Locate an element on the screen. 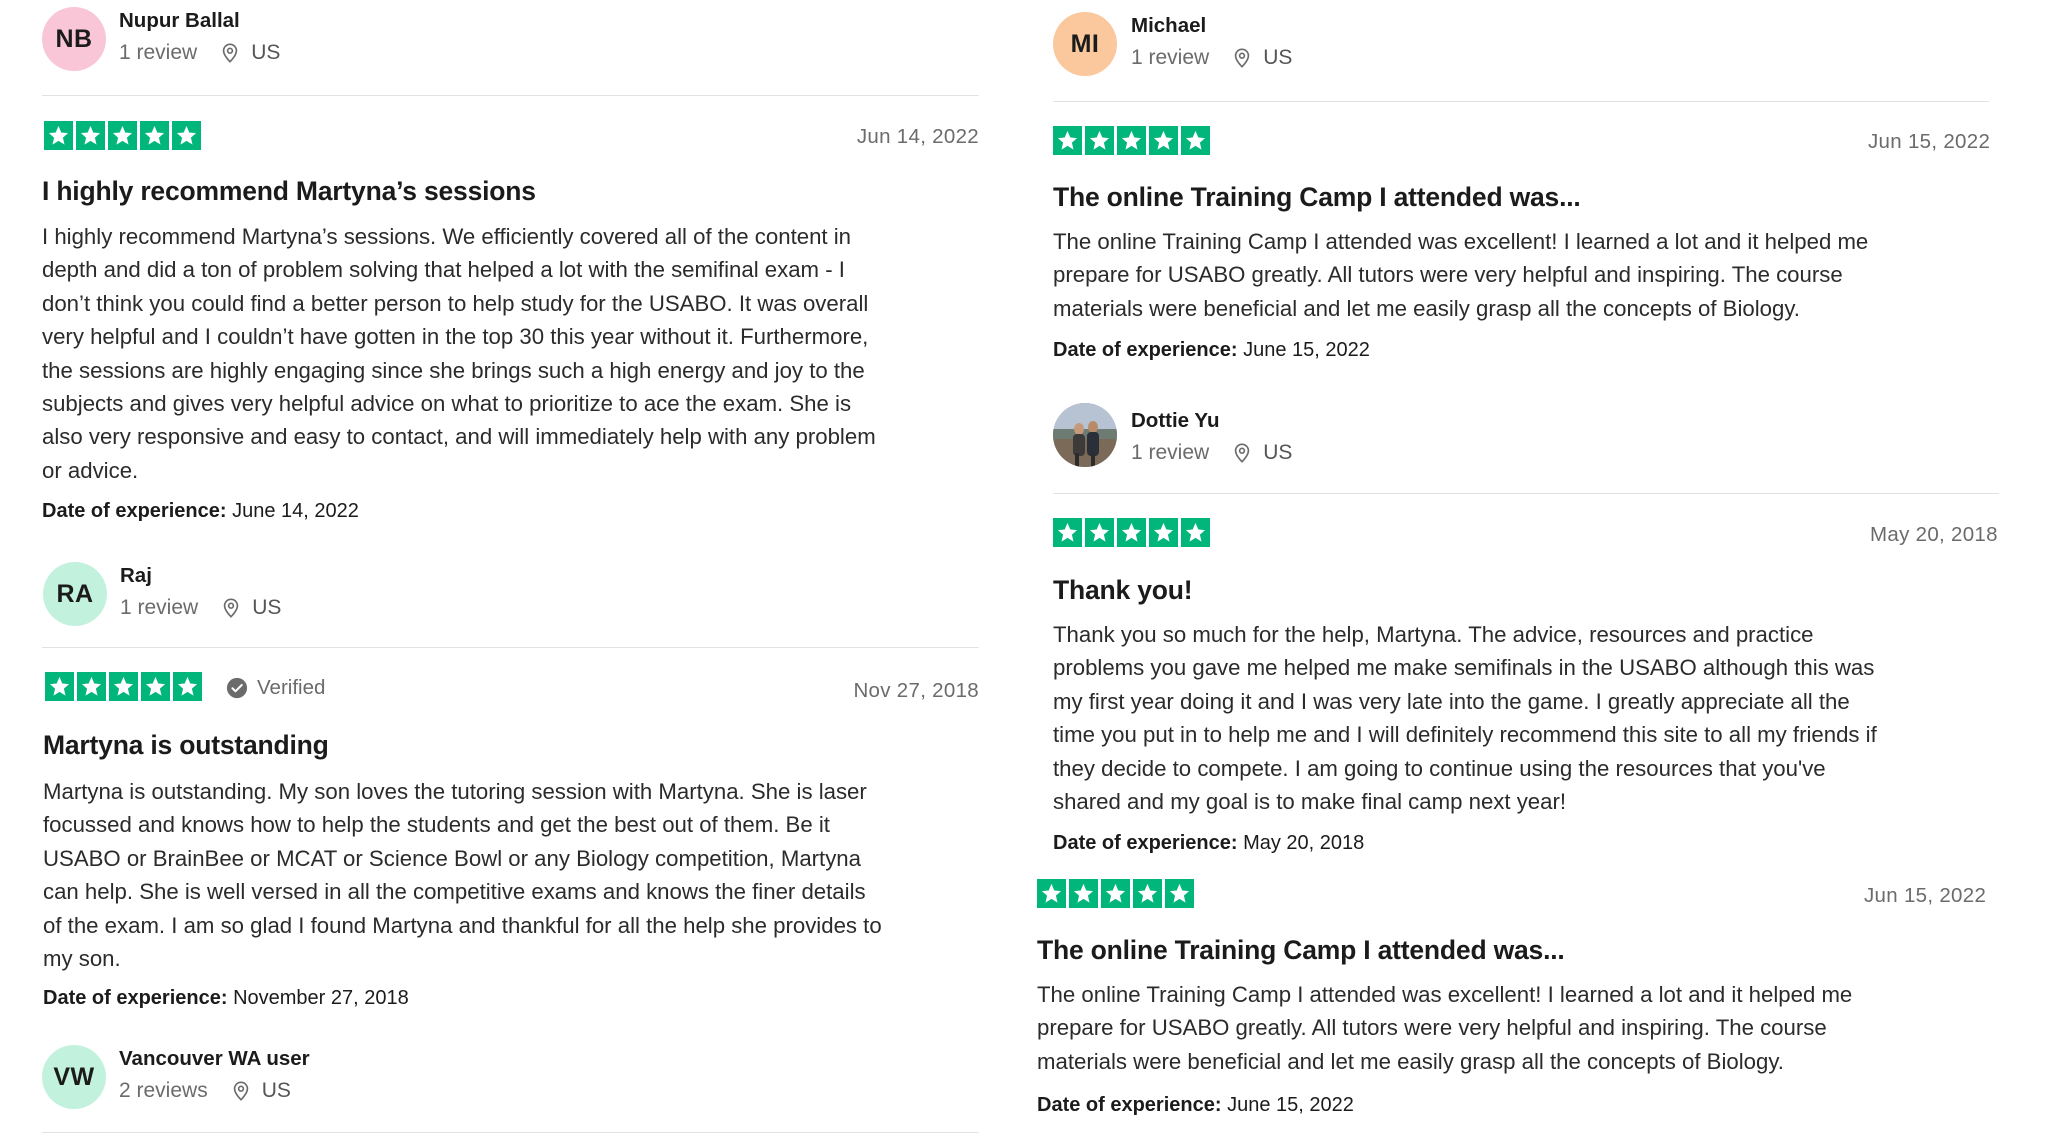 The height and width of the screenshot is (1138, 2052). avatar: RA is located at coordinates (75, 594).